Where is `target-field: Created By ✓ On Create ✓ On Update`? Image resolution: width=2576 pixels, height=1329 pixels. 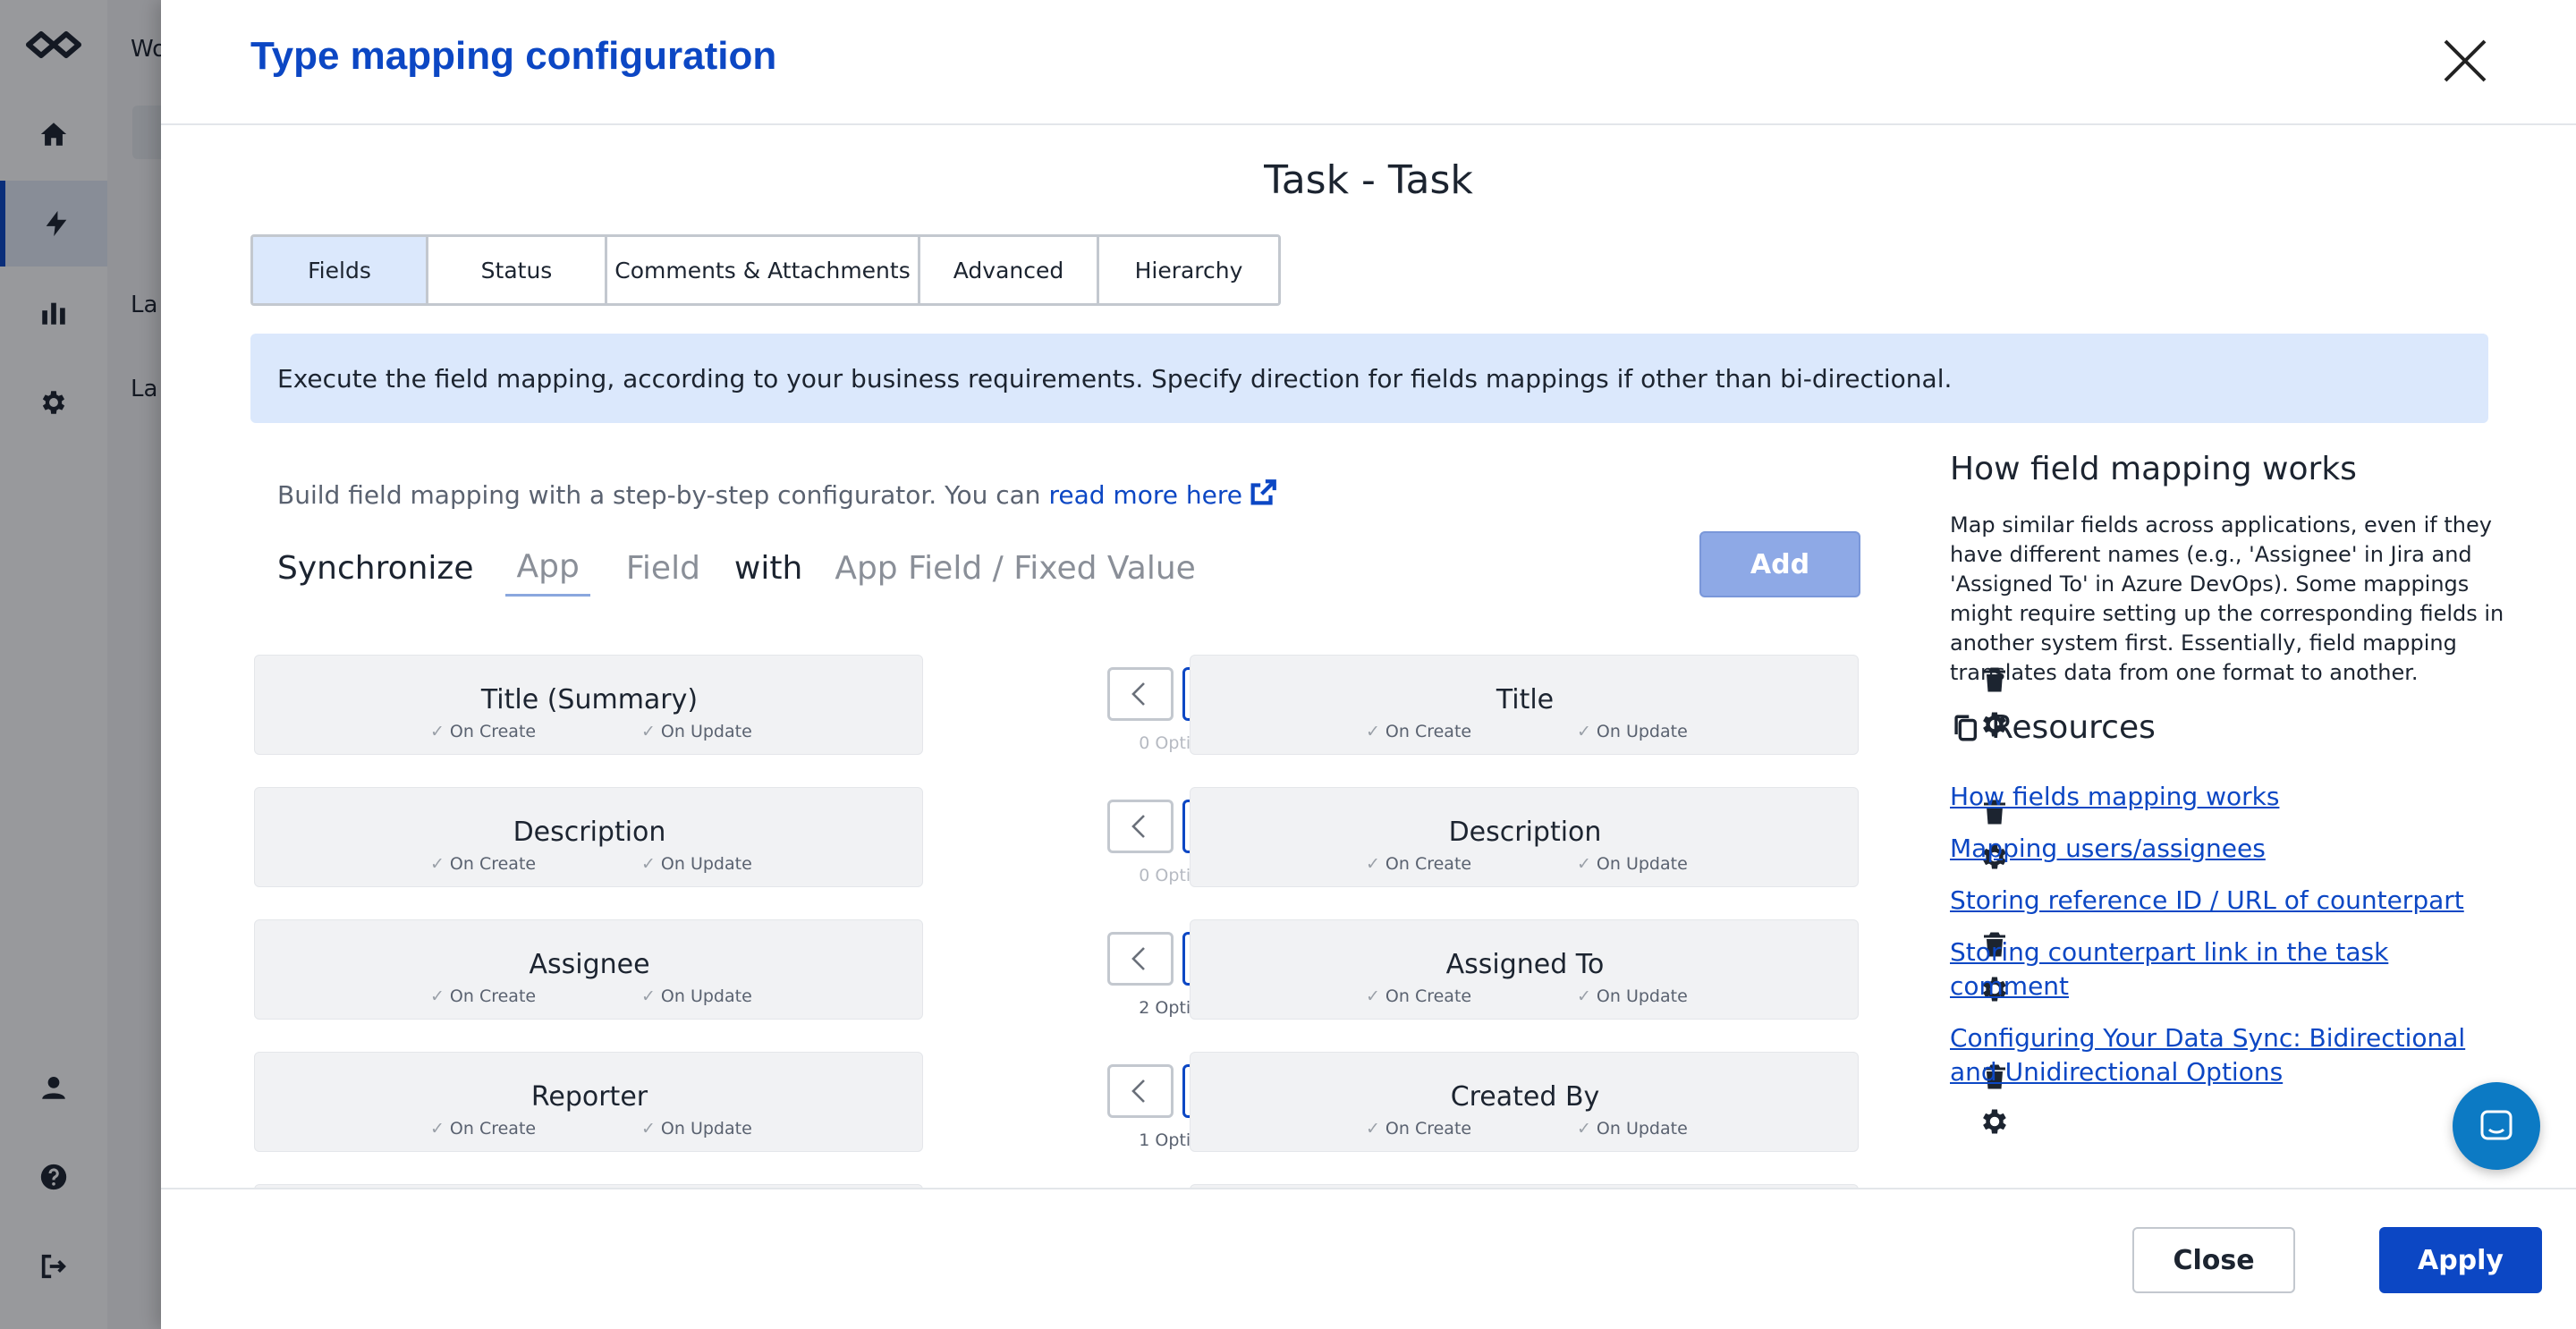
target-field: Created By ✓ On Create ✓ On Update is located at coordinates (1524, 1102).